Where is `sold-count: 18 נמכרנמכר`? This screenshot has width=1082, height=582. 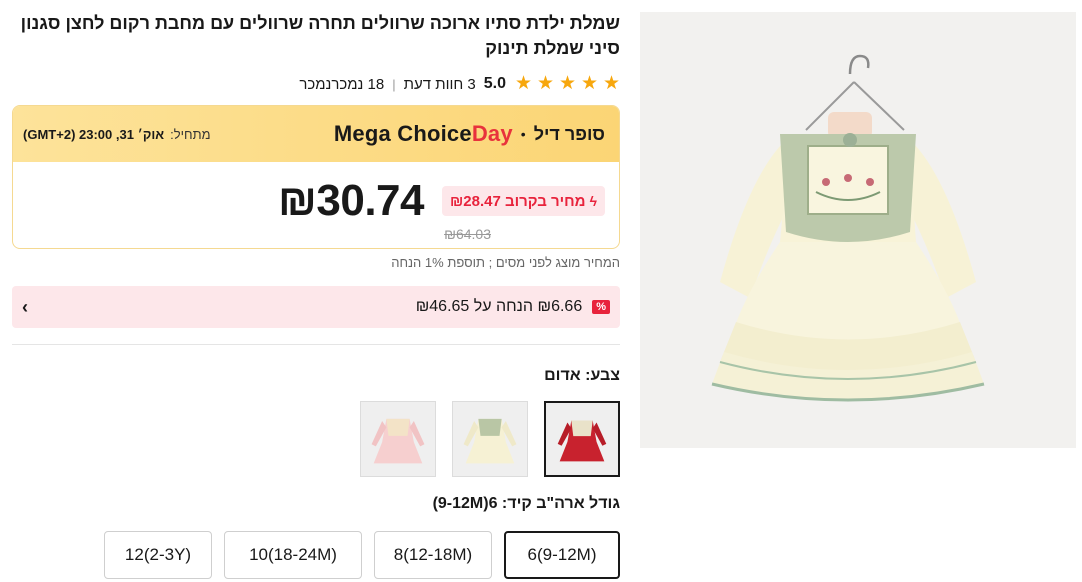 sold-count: 18 נמכרנמכר is located at coordinates (342, 84).